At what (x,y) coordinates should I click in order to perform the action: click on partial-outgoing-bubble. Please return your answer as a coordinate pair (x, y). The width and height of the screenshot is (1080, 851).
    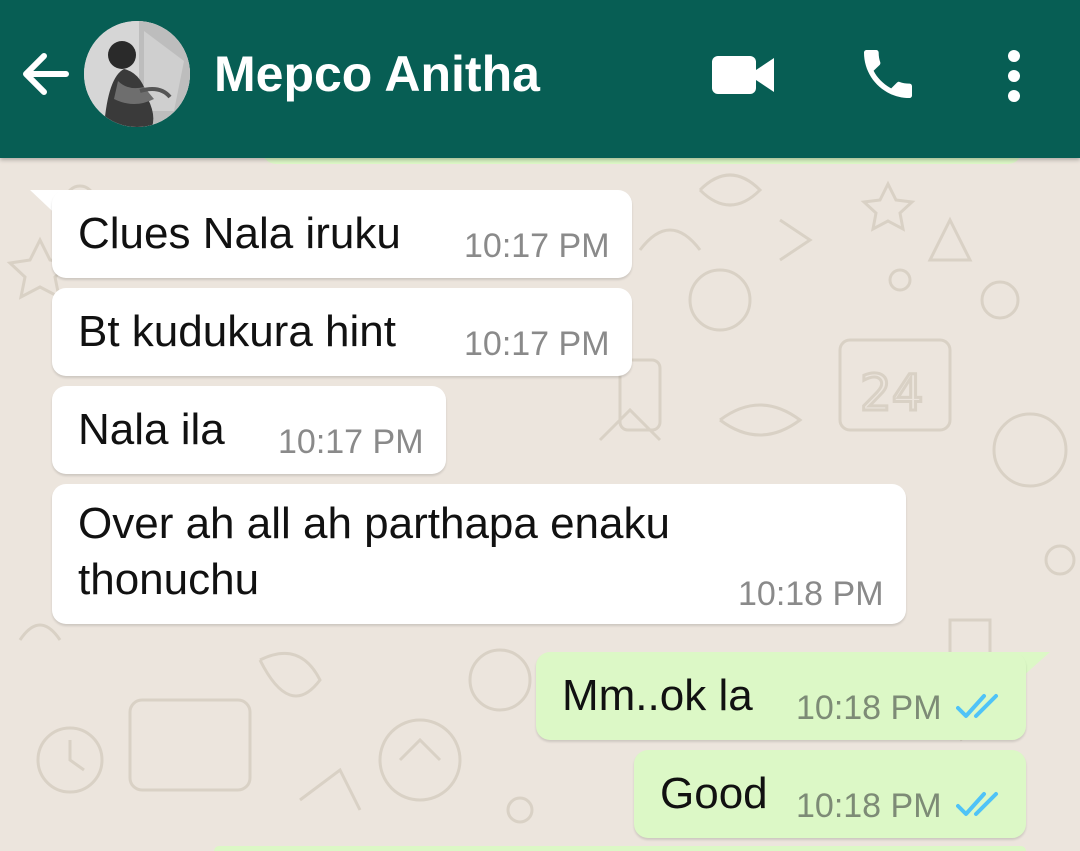
    Looking at the image, I should click on (620, 848).